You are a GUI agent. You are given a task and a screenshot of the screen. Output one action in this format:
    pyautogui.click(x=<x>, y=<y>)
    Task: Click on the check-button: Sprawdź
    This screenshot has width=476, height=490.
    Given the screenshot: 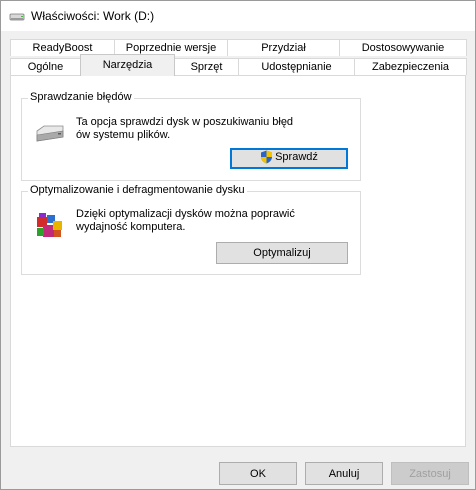 What is the action you would take?
    pyautogui.click(x=289, y=158)
    